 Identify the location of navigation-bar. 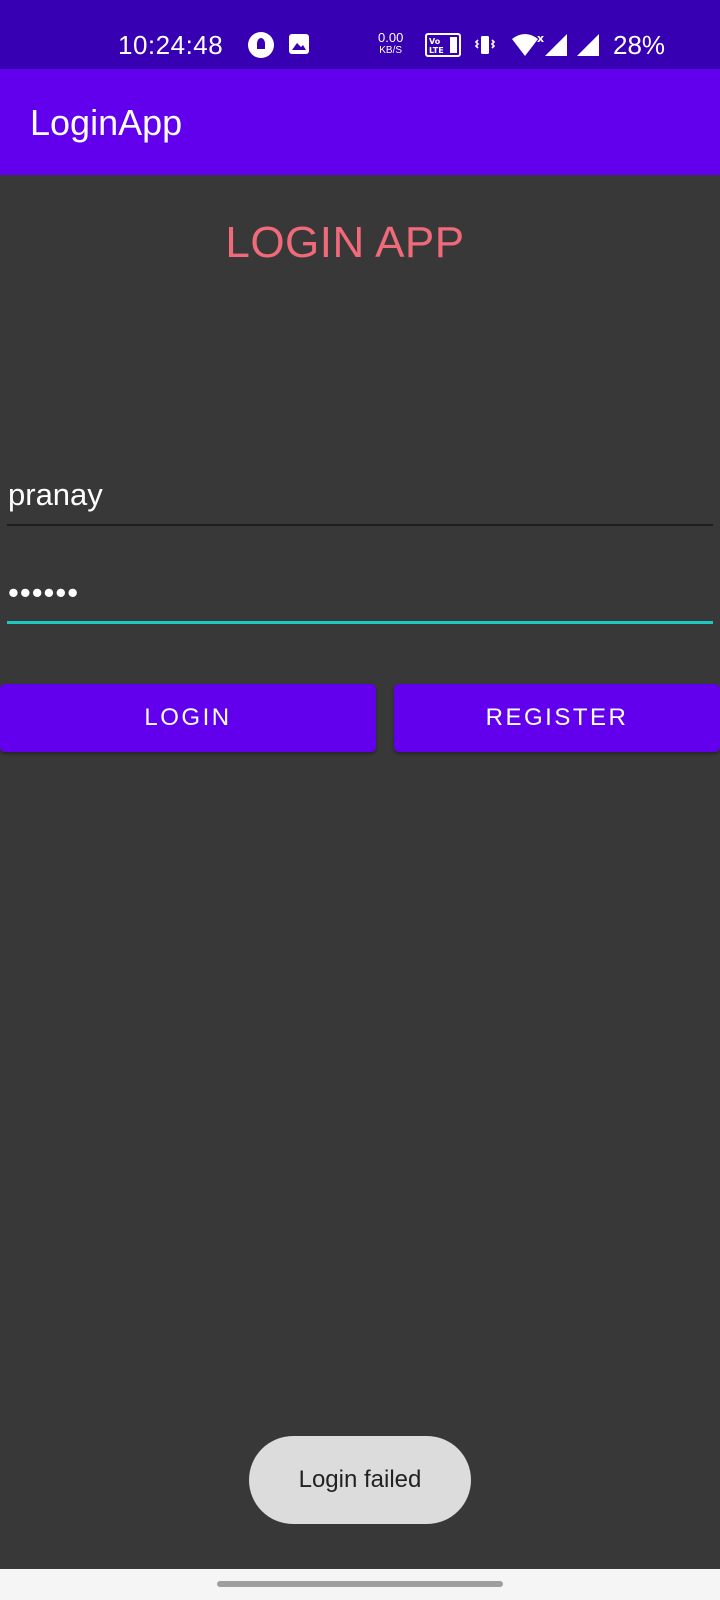
(360, 1584).